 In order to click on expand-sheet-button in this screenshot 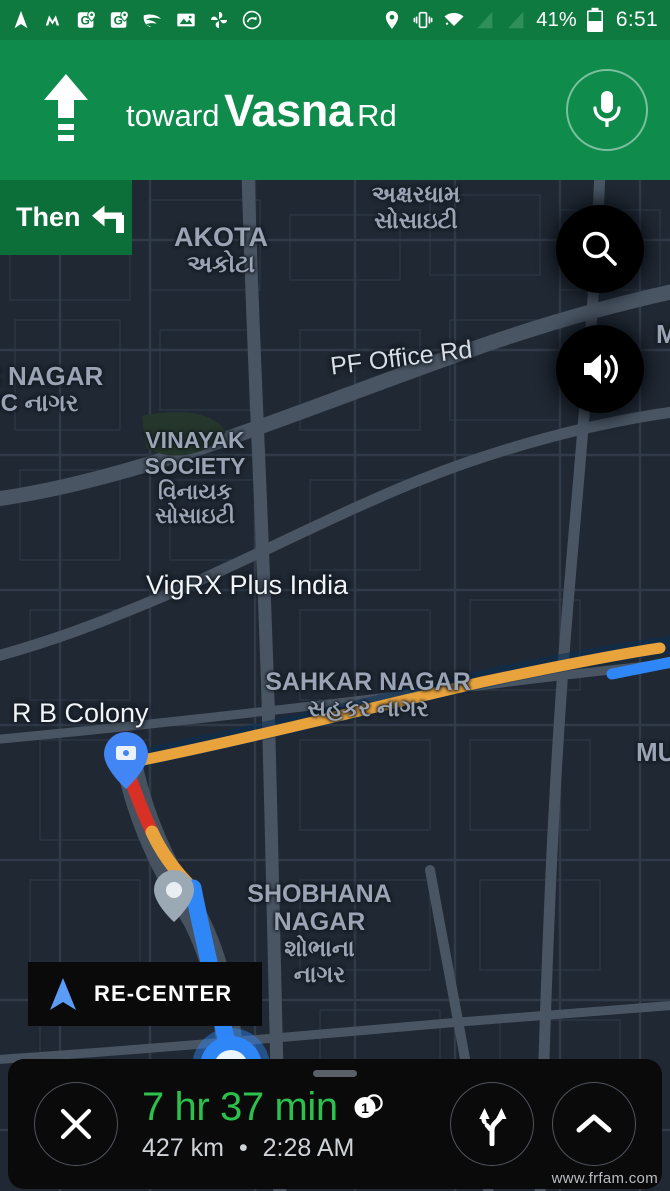, I will do `click(594, 1124)`.